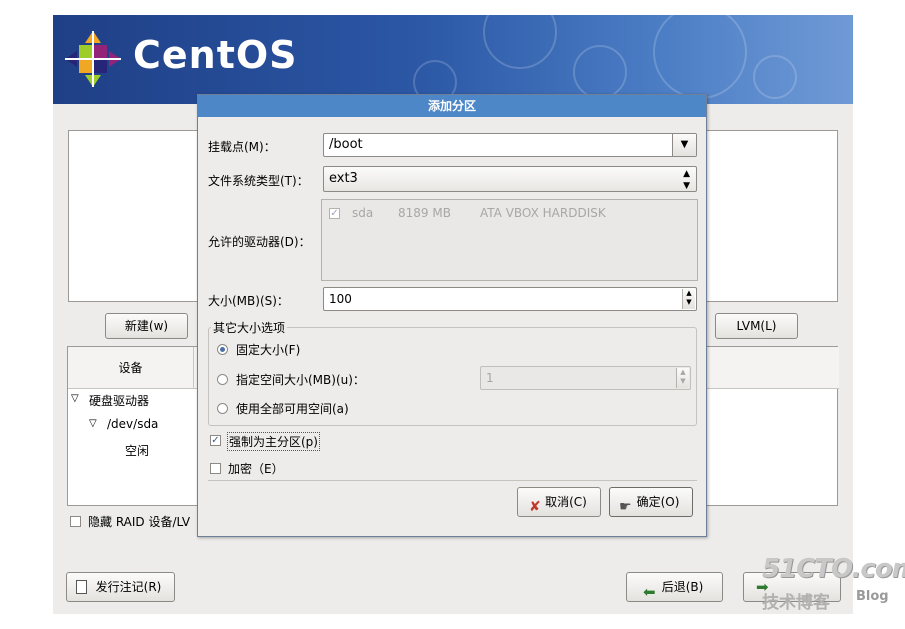 This screenshot has width=905, height=629. Describe the element at coordinates (256, 469) in the screenshot. I see `encrypt-label: 加密（E）` at that location.